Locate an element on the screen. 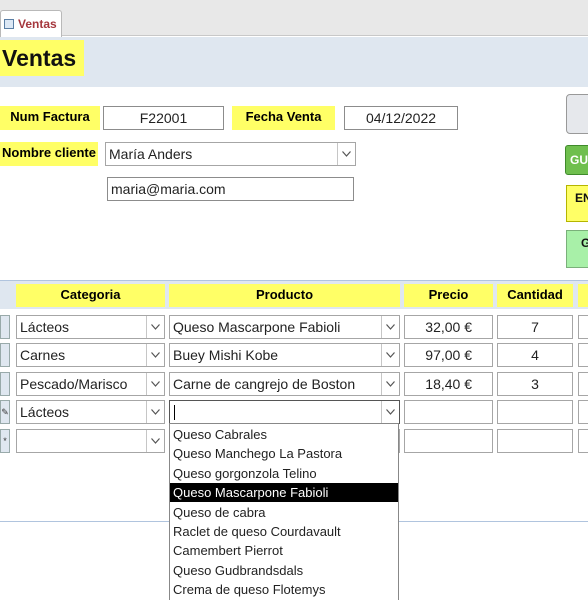 The image size is (588, 600). column-header-extra is located at coordinates (583, 295).